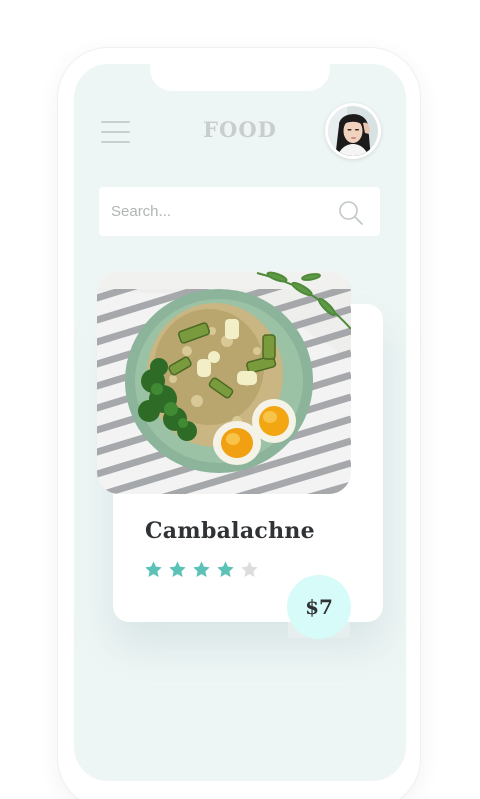 Image resolution: width=480 pixels, height=799 pixels. What do you see at coordinates (230, 531) in the screenshot?
I see `food-name: Cambalachne` at bounding box center [230, 531].